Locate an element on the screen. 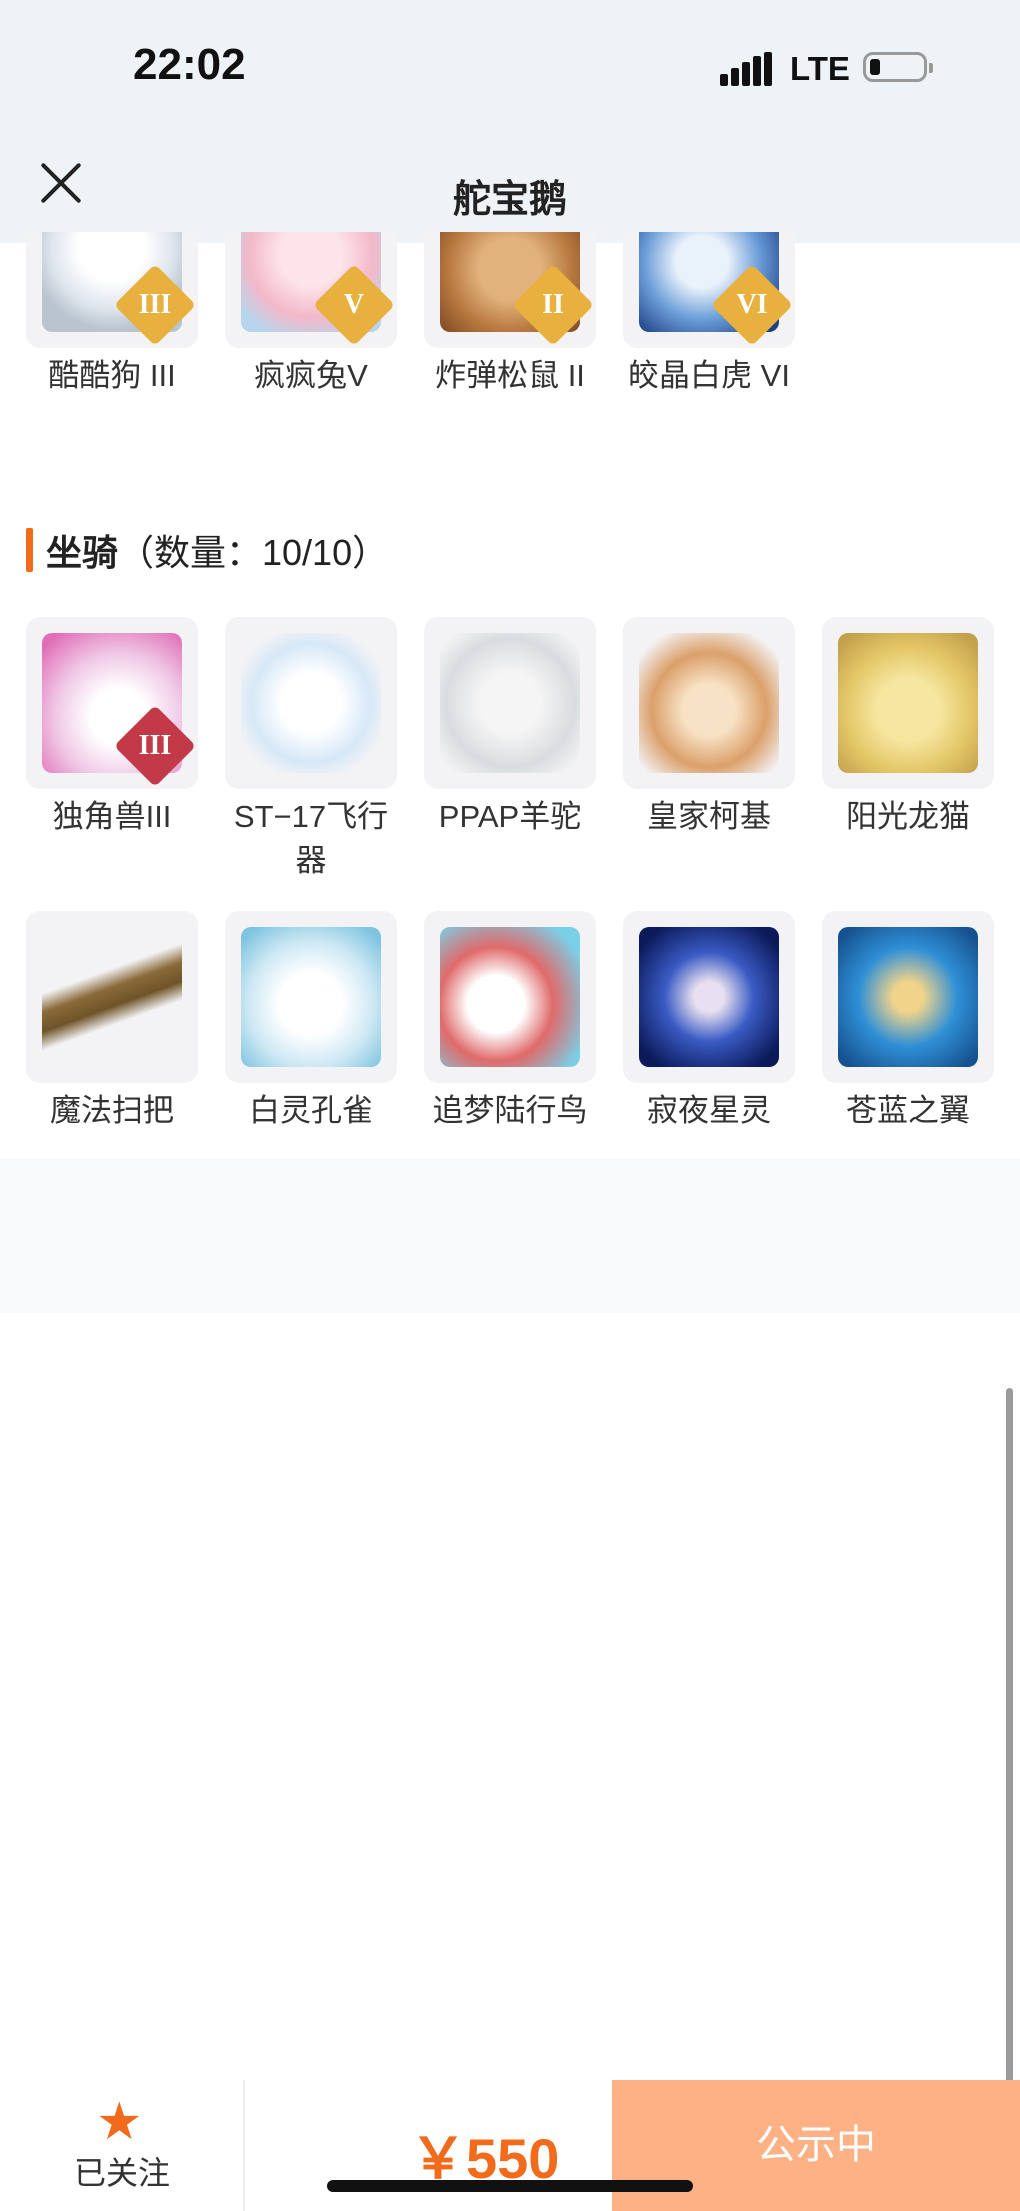 Image resolution: width=1020 pixels, height=2211 pixels. mount-label: PPAP羊驼 is located at coordinates (510, 816).